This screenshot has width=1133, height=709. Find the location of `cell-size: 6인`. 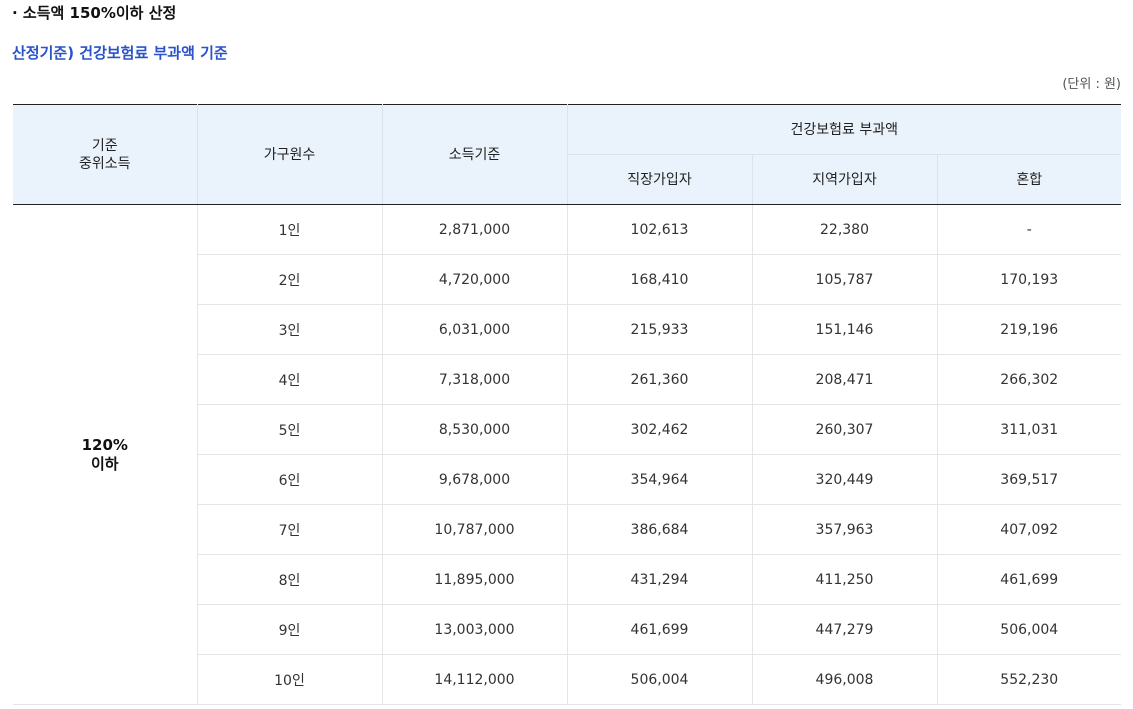

cell-size: 6인 is located at coordinates (290, 479).